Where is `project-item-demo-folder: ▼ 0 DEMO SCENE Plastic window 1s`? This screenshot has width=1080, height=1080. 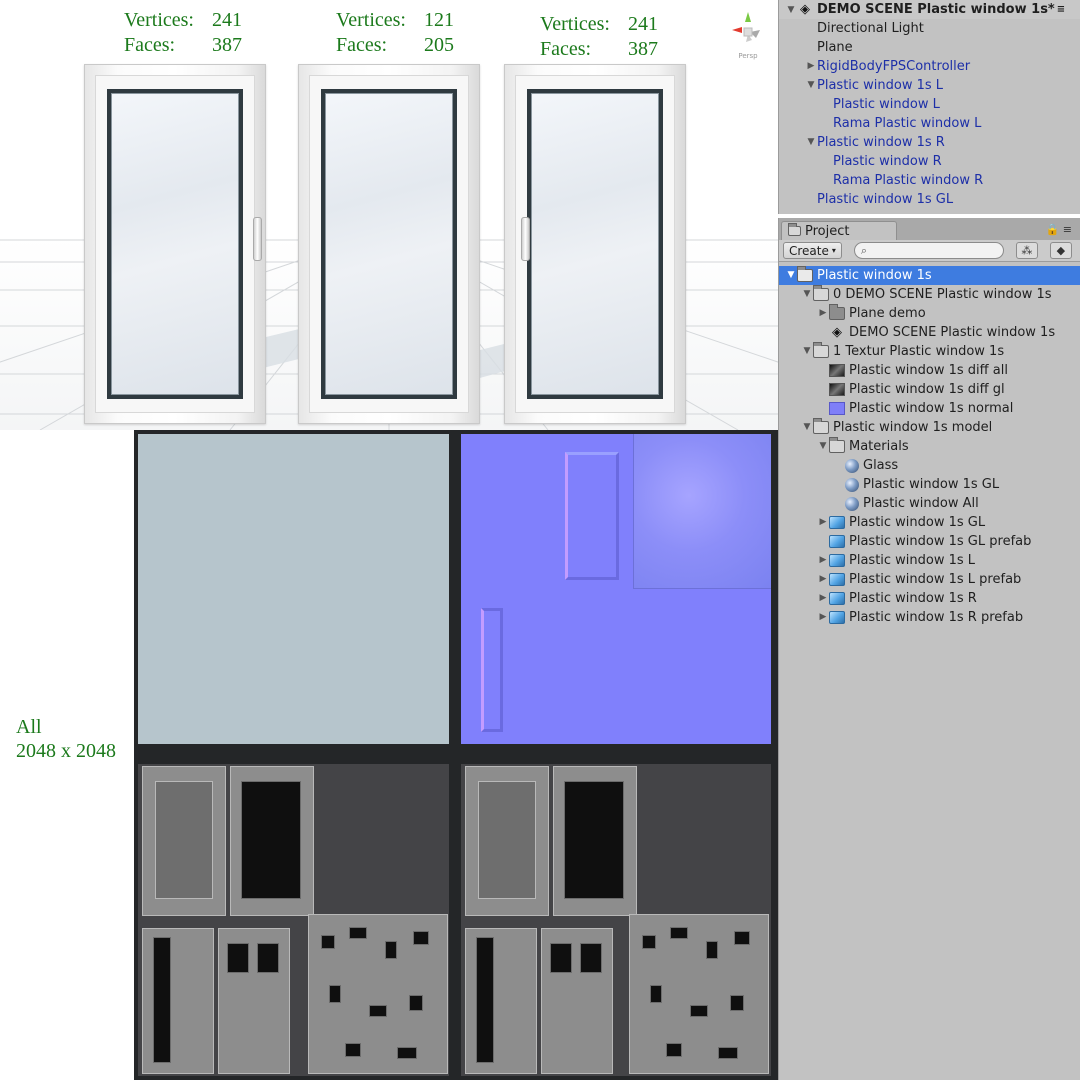
project-item-demo-folder: ▼ 0 DEMO SCENE Plastic window 1s is located at coordinates (929, 294).